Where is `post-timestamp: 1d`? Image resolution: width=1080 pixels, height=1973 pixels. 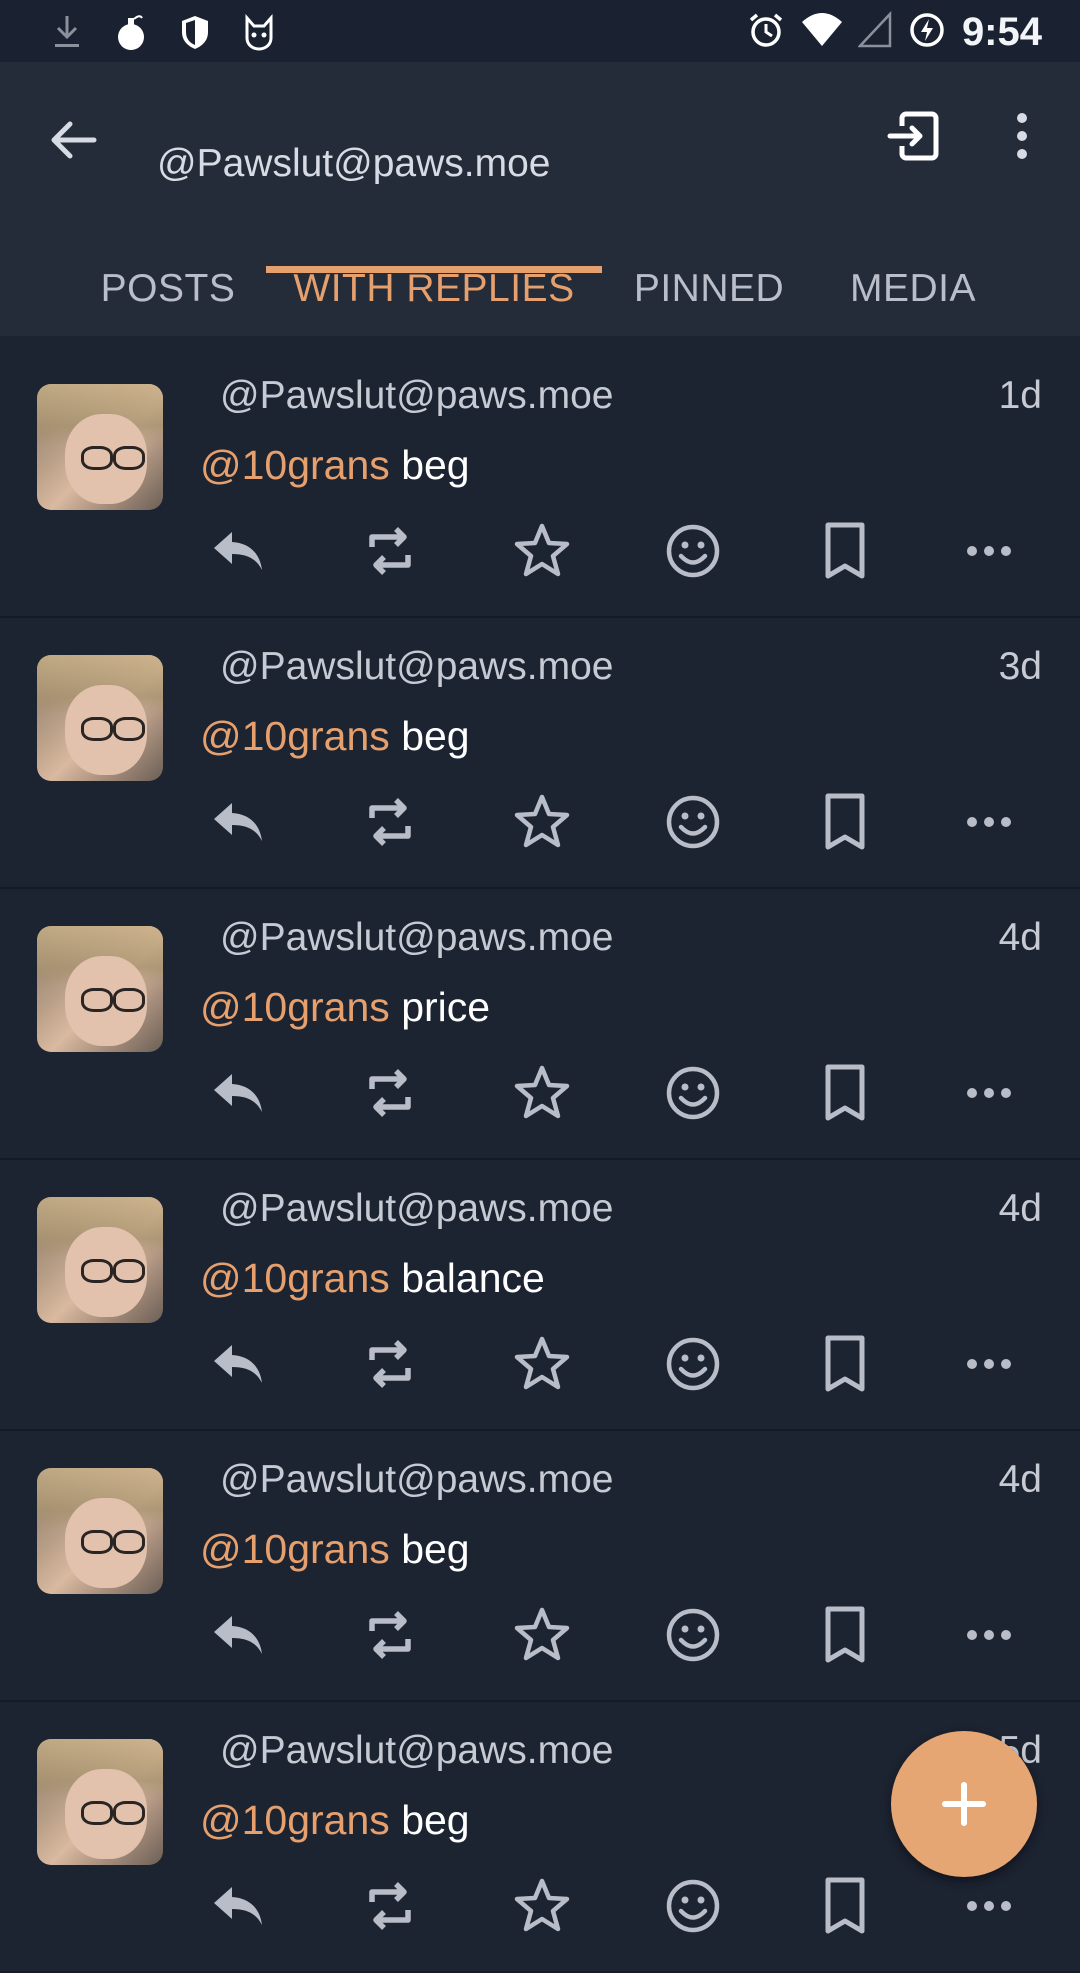
post-timestamp: 1d is located at coordinates (1020, 395).